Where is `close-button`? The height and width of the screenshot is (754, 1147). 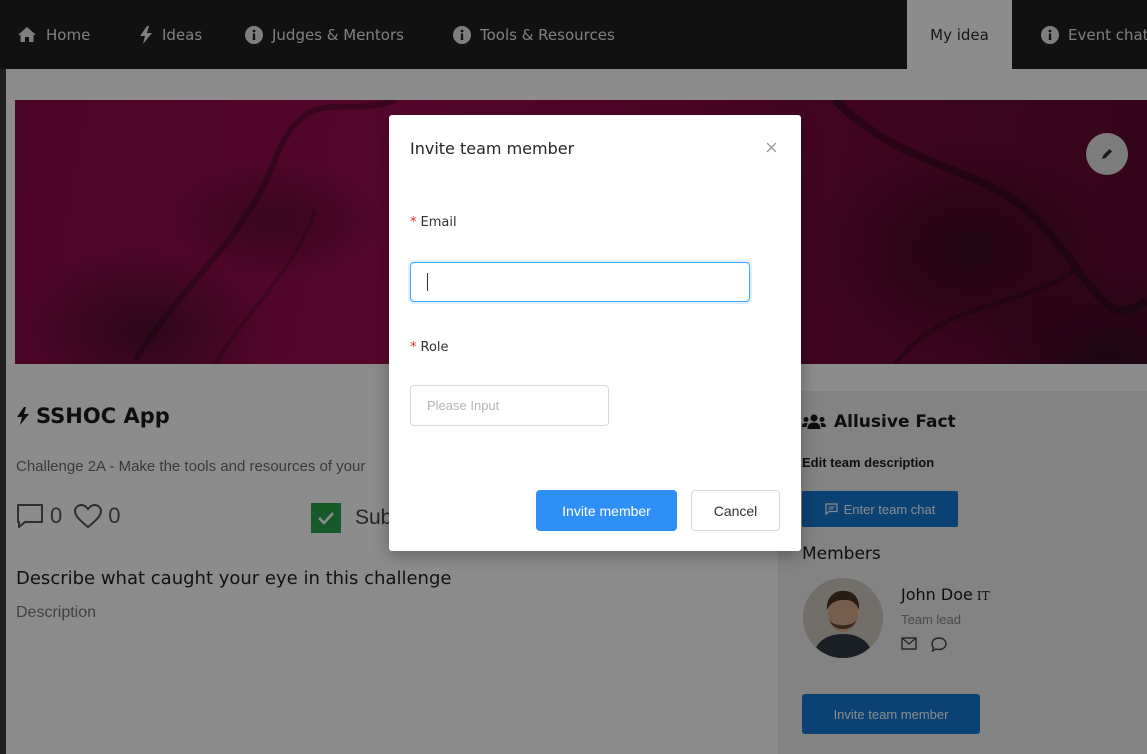
close-button is located at coordinates (771, 147).